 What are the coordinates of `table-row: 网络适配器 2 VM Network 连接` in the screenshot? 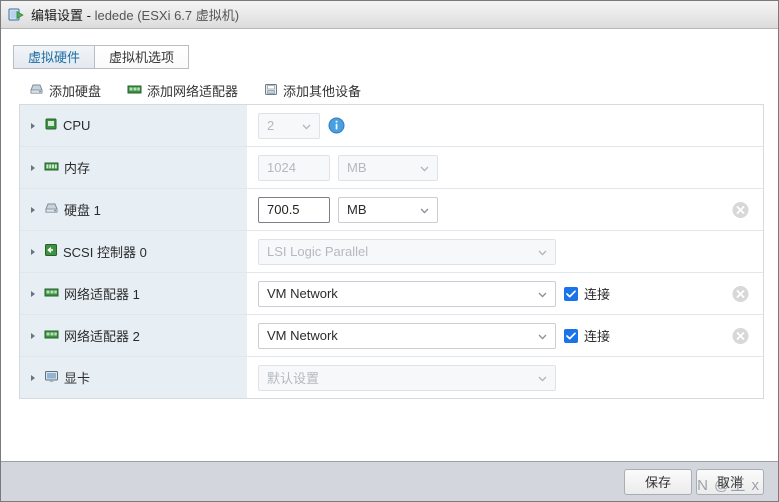 It's located at (391, 336).